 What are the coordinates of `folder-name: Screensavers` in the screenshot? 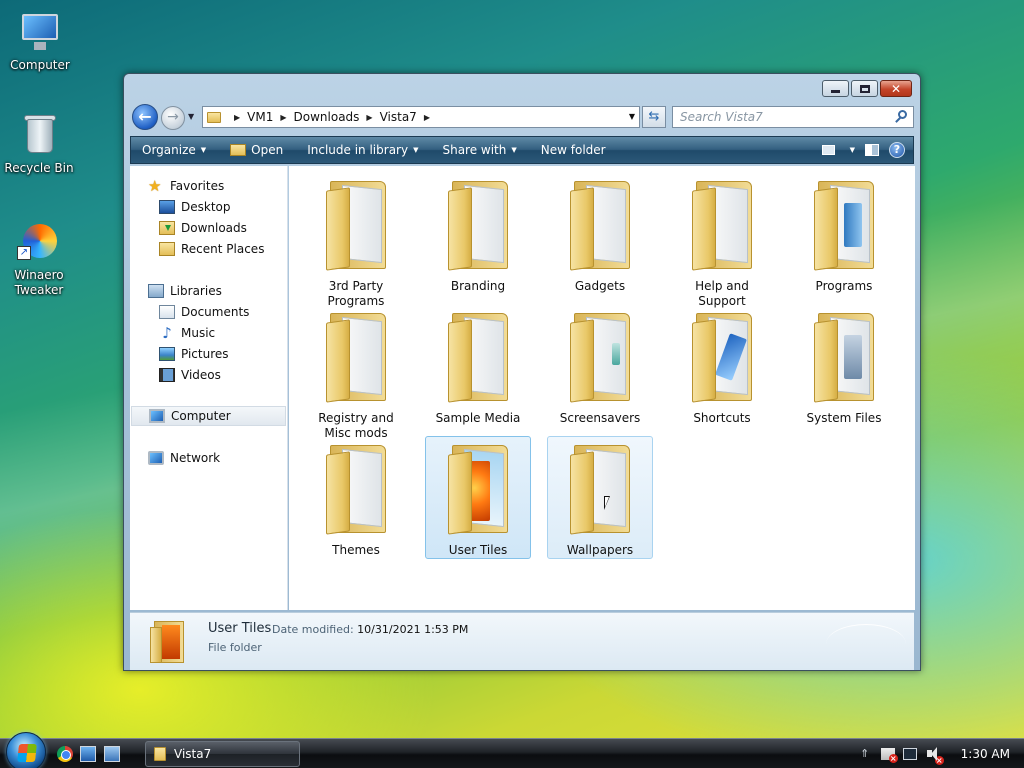 It's located at (600, 418).